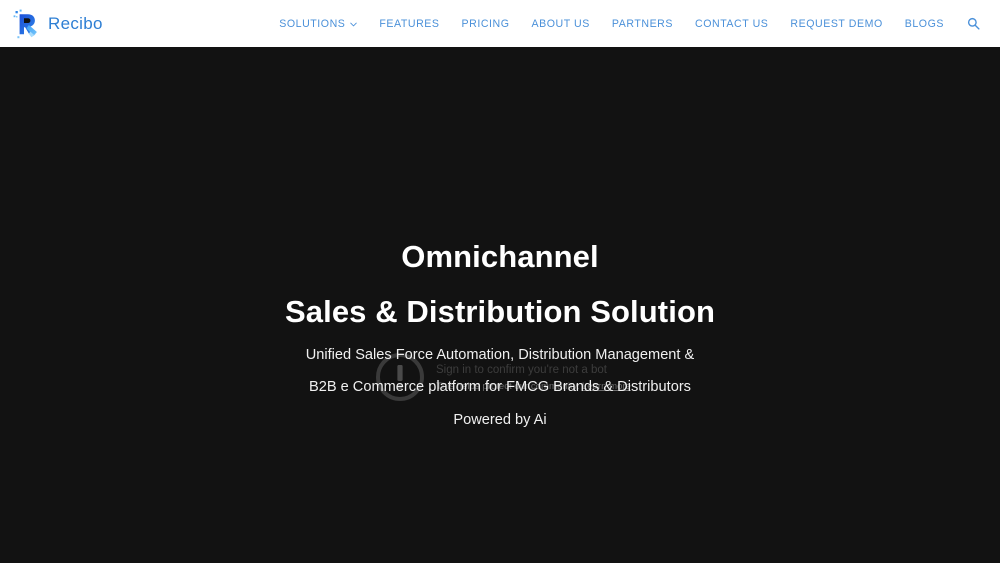 The image size is (1000, 563). What do you see at coordinates (354, 24) in the screenshot?
I see `chevron-down-icon` at bounding box center [354, 24].